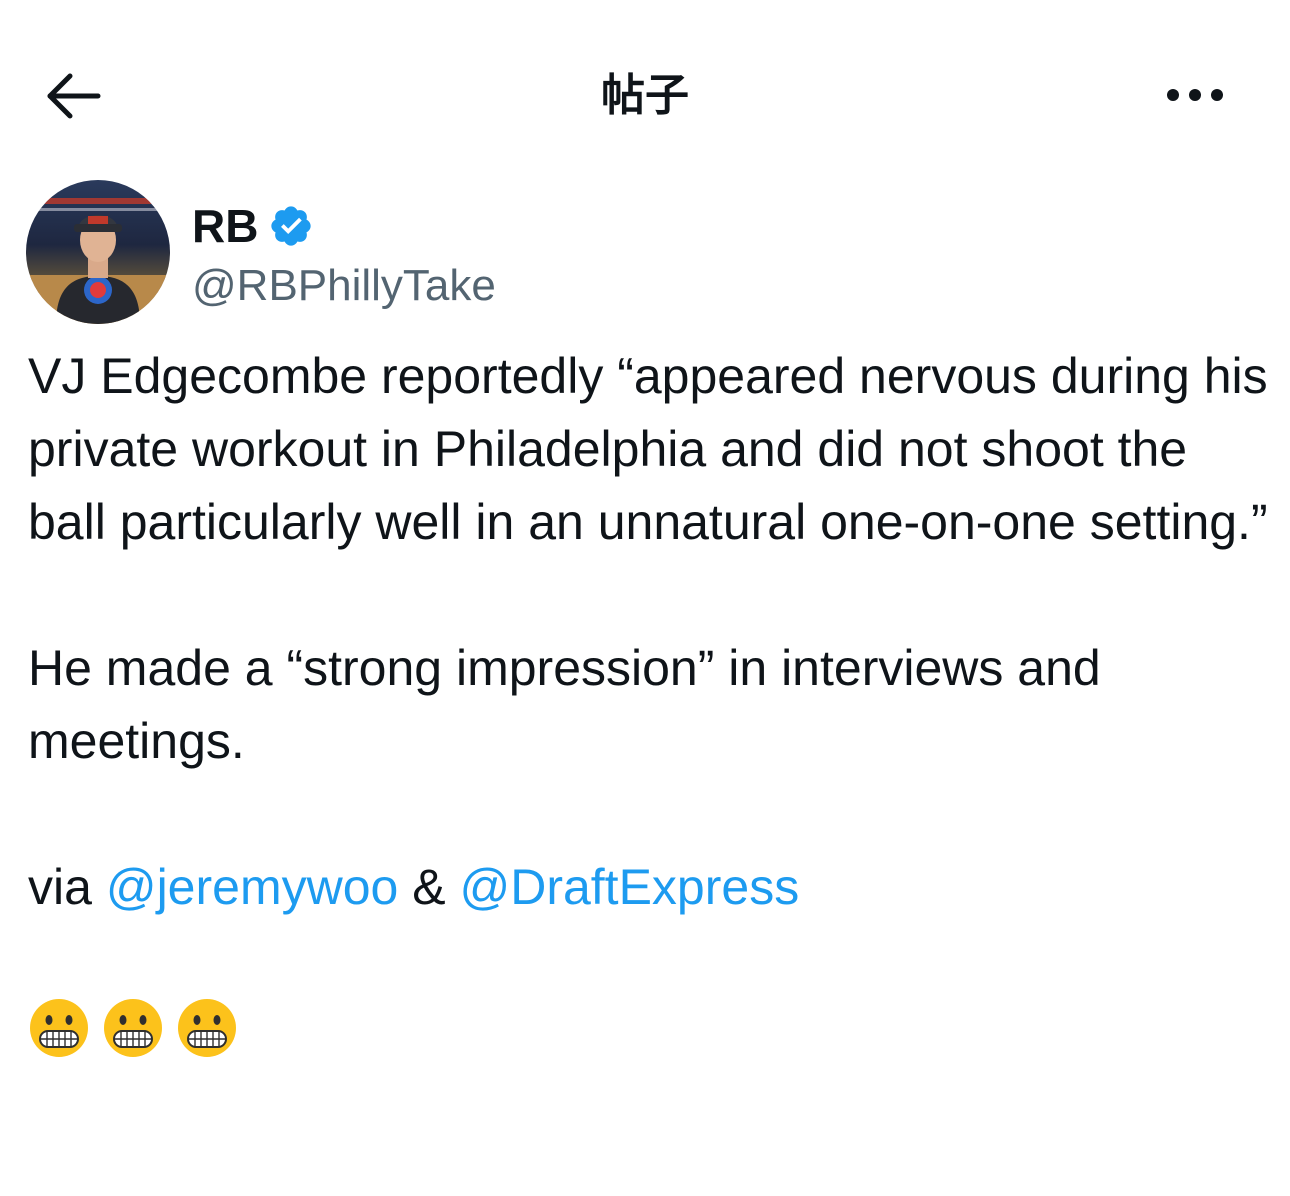 This screenshot has width=1290, height=1196. Describe the element at coordinates (98, 252) in the screenshot. I see `avatar` at that location.